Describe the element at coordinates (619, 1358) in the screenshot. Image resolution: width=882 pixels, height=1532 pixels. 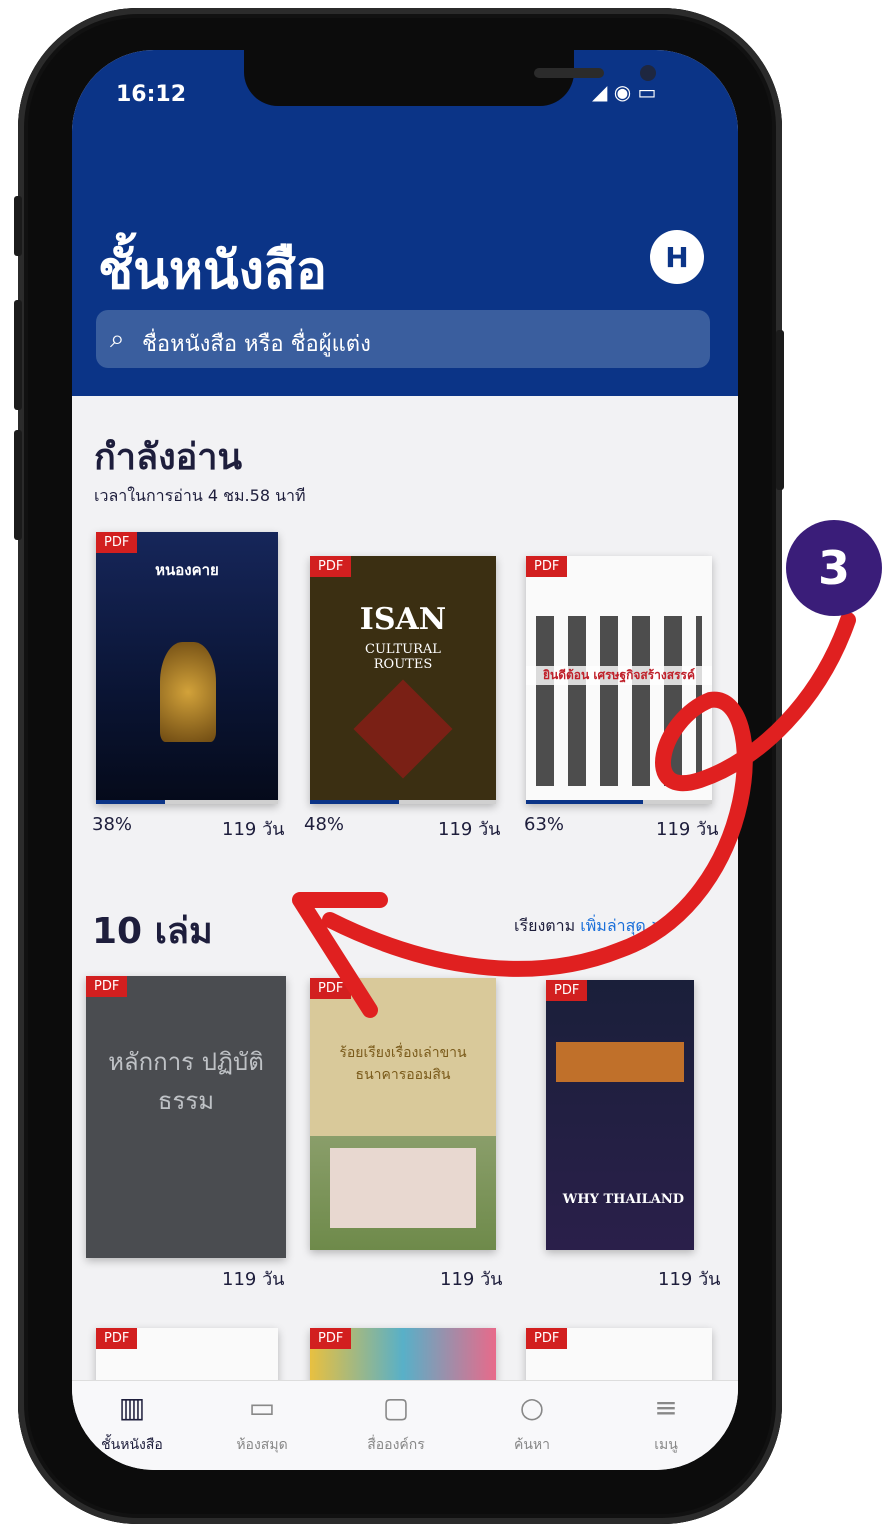
I see `library-book-6: PDF` at that location.